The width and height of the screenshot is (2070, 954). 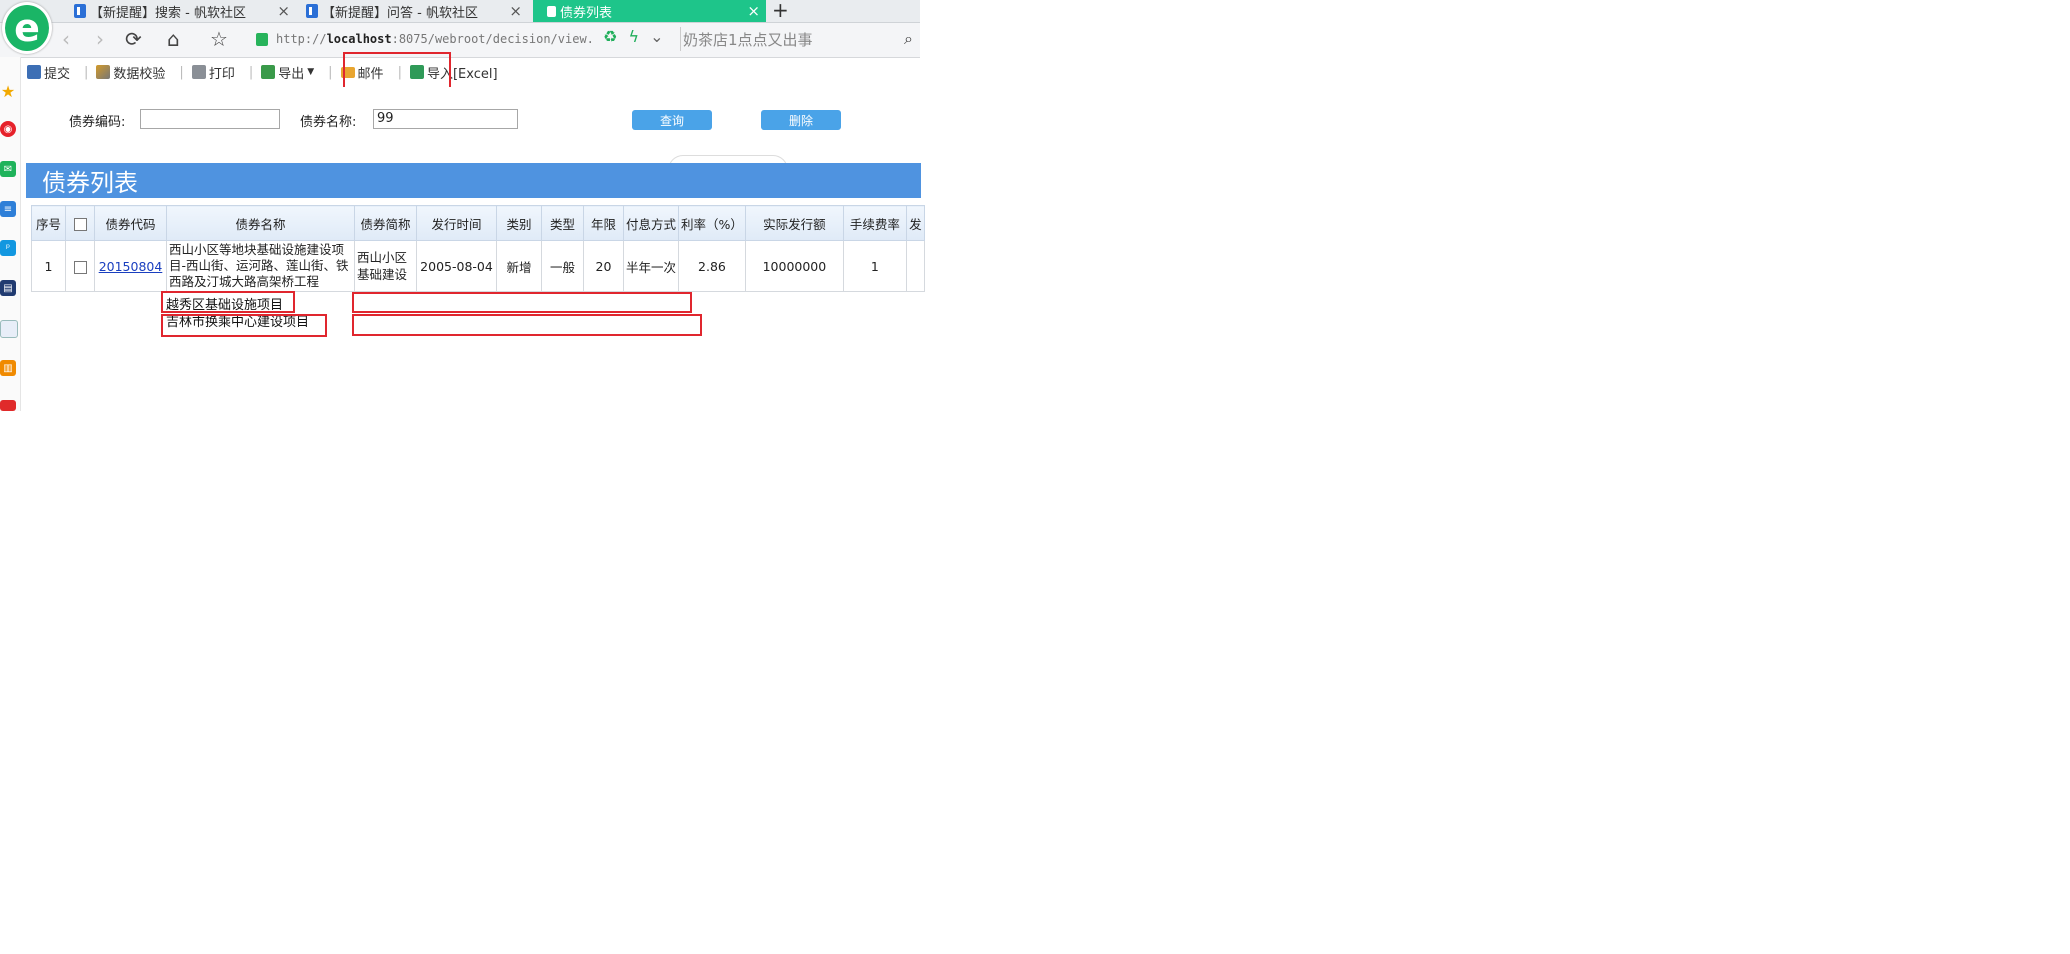 What do you see at coordinates (471, 72) in the screenshot?
I see `report-toolbar: 提交 | 数据校验 | 打印 | 导出 ▼ | 邮件 | 导入[Excel]` at bounding box center [471, 72].